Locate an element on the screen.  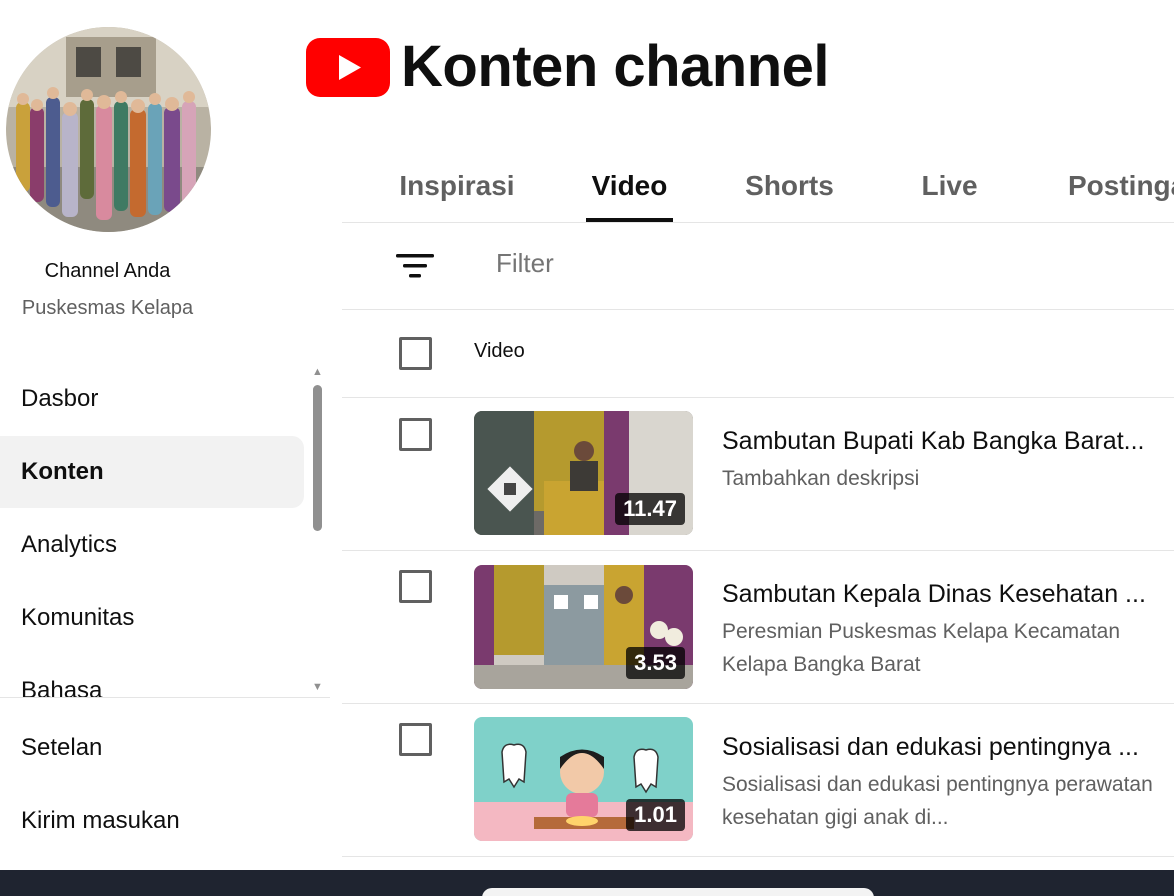
video-duration-badge: 1.01 is located at coordinates (655, 815).